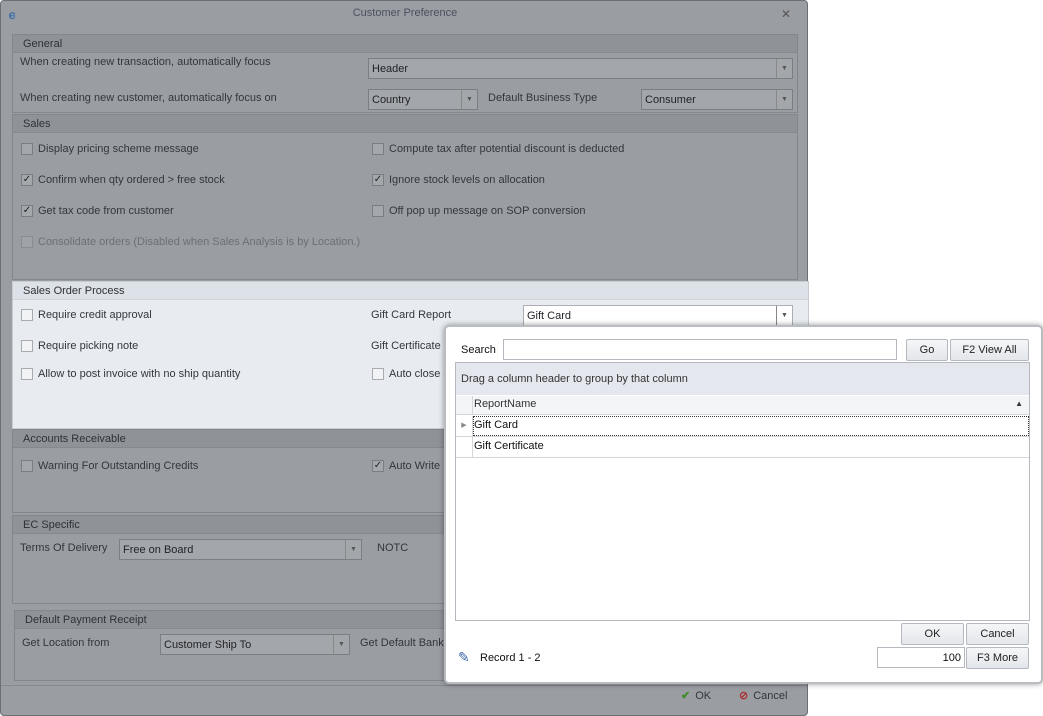 The width and height of the screenshot is (1043, 716). Describe the element at coordinates (509, 446) in the screenshot. I see `cell-report-name: Gift Certificate` at that location.